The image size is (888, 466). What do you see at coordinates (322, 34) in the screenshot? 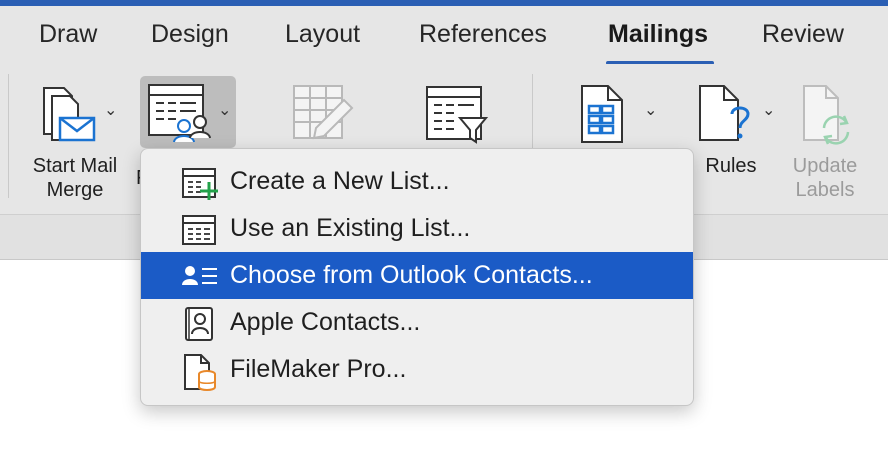
I see `tab-layout: Layout` at bounding box center [322, 34].